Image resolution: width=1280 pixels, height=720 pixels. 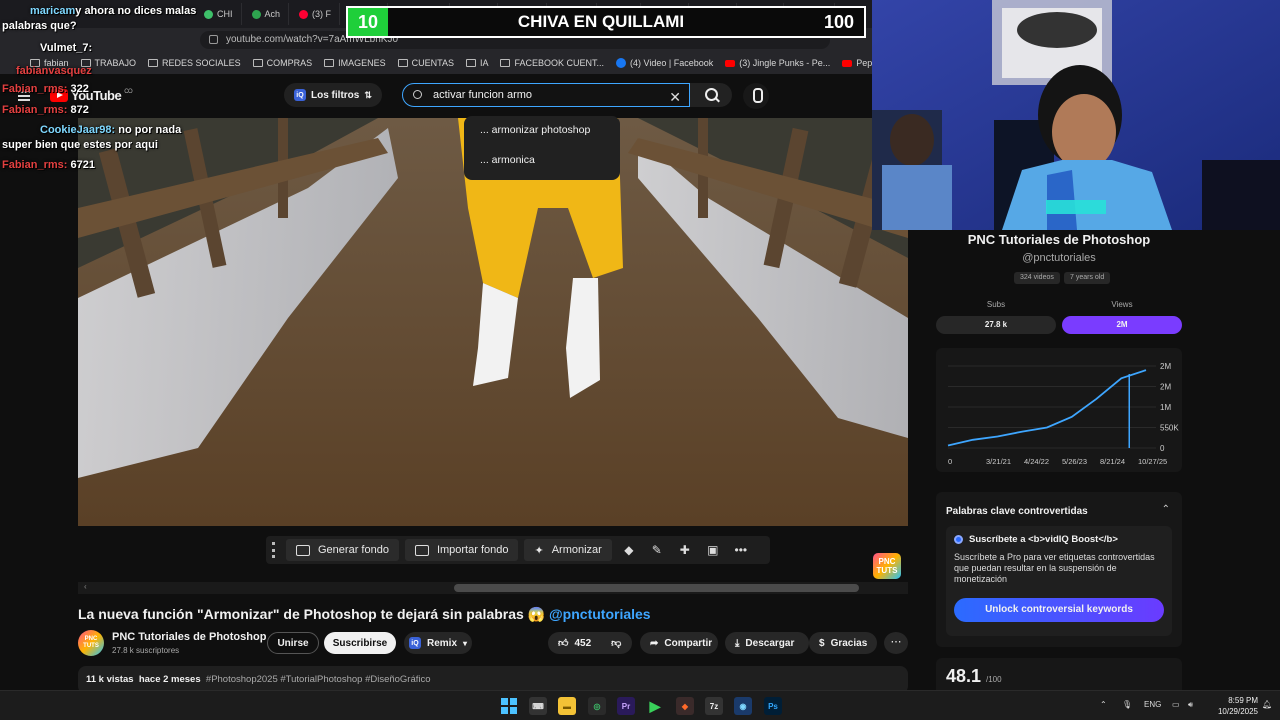 I want to click on thanks-label: Gracias, so click(x=849, y=643).